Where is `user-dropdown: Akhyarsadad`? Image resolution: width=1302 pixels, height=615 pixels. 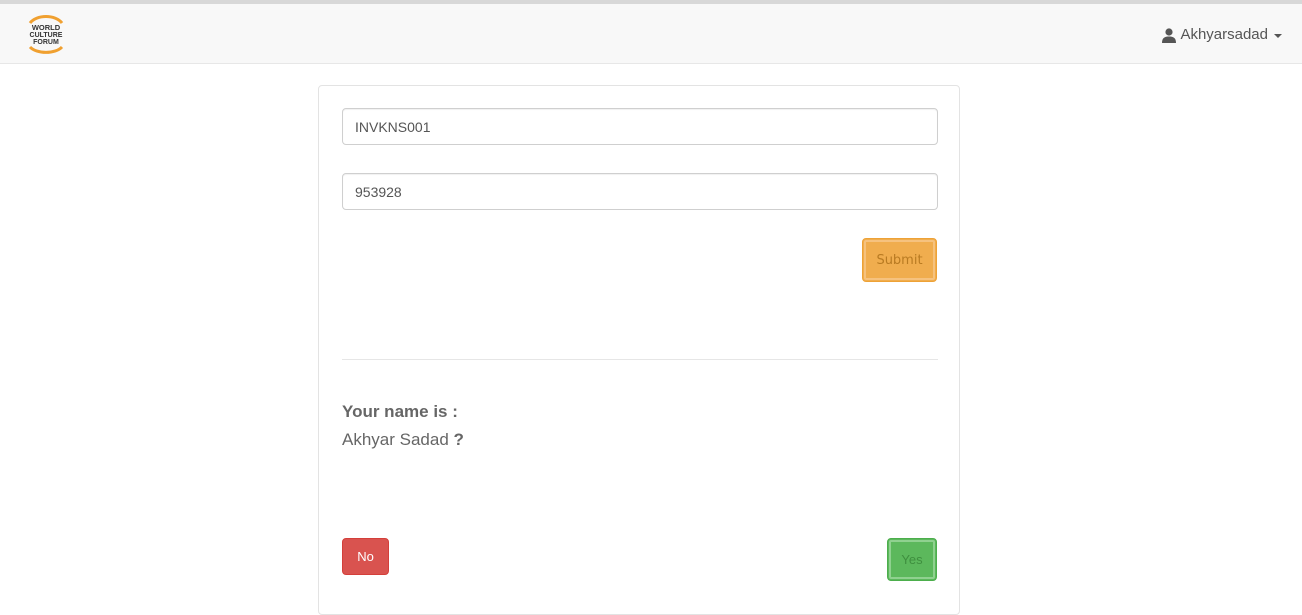 user-dropdown: Akhyarsadad is located at coordinates (1221, 34).